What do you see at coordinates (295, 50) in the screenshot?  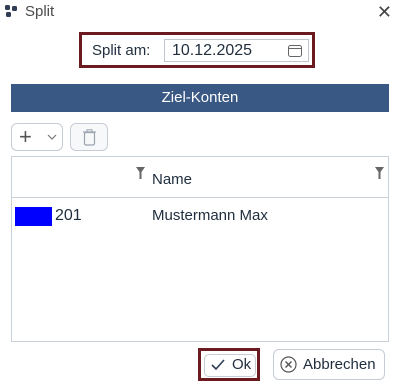 I see `calendar-icon` at bounding box center [295, 50].